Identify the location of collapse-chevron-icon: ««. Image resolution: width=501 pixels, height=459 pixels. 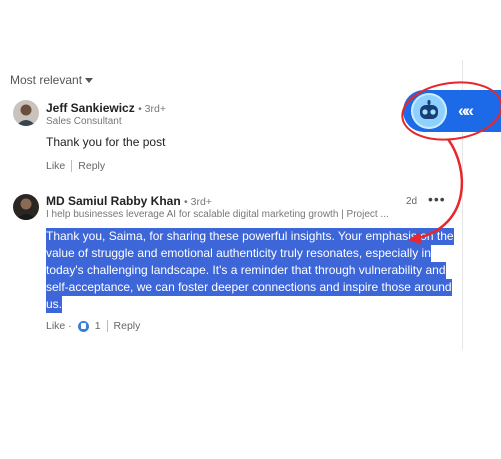
(466, 111).